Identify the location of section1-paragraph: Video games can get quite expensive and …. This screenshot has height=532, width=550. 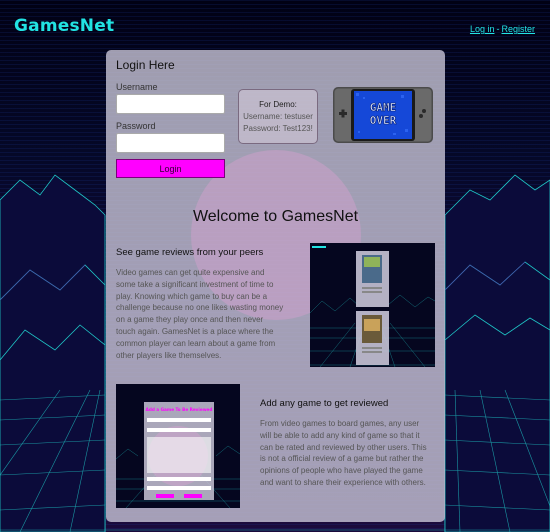
(208, 314).